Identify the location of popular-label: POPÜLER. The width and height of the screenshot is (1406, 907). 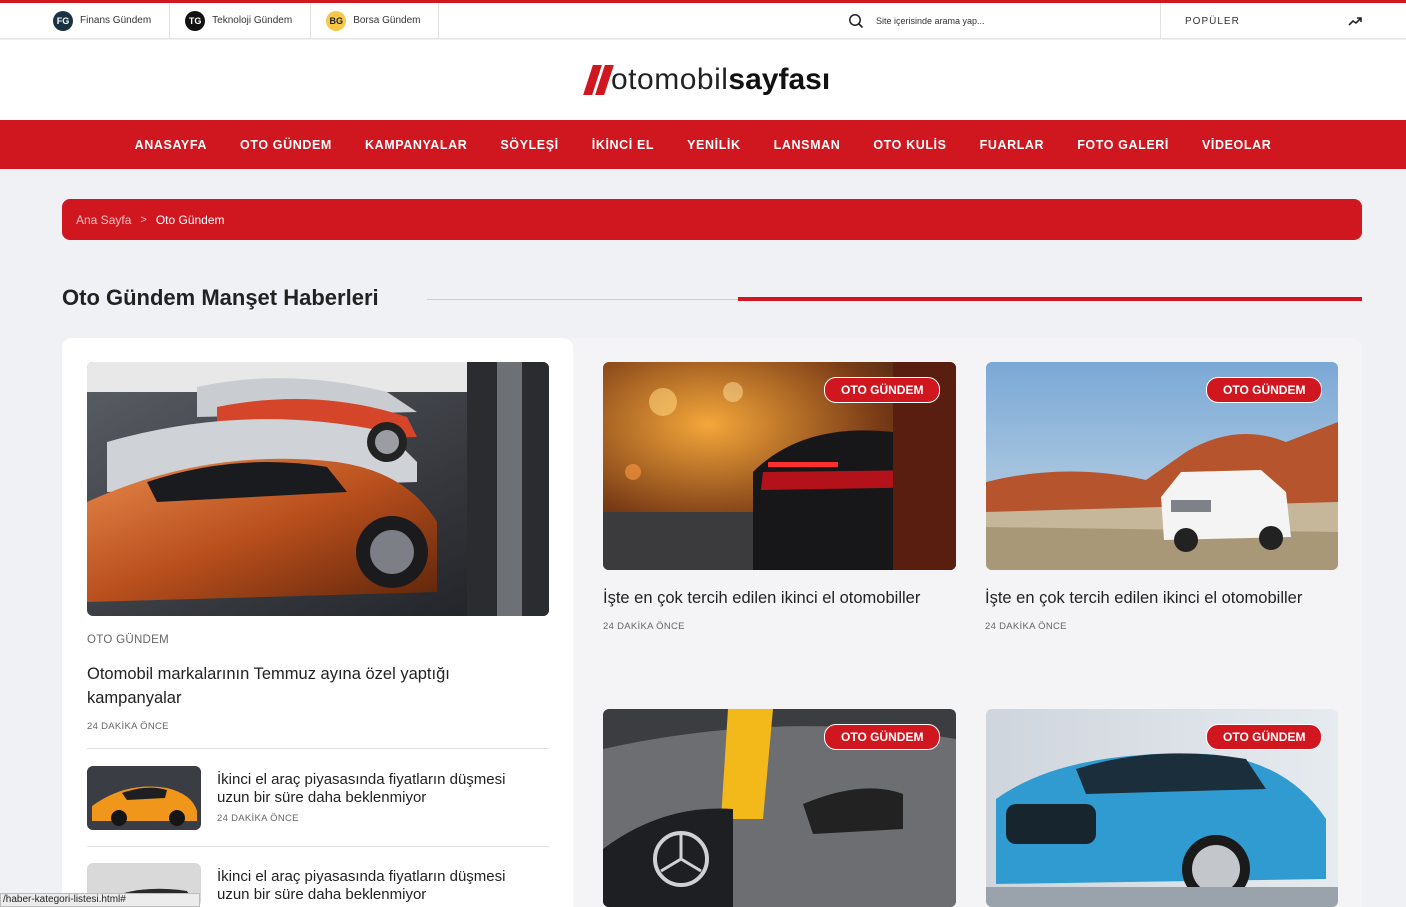
(1212, 21).